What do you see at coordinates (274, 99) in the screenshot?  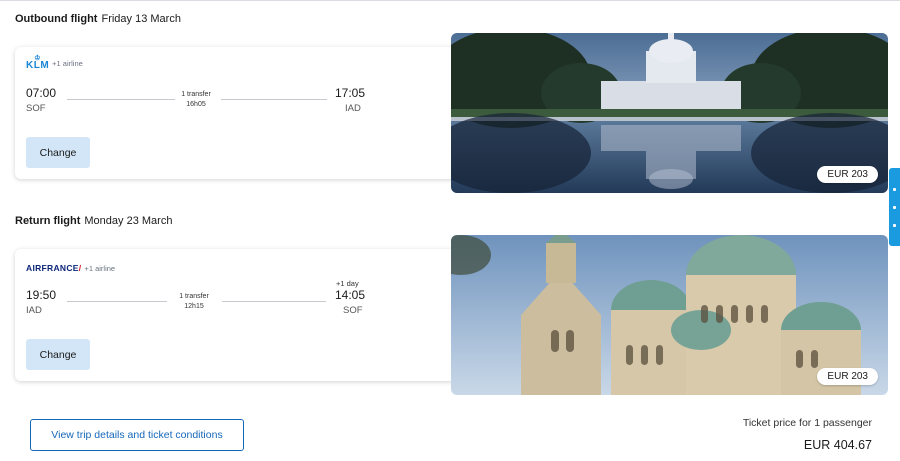 I see `outbound-route-line-right` at bounding box center [274, 99].